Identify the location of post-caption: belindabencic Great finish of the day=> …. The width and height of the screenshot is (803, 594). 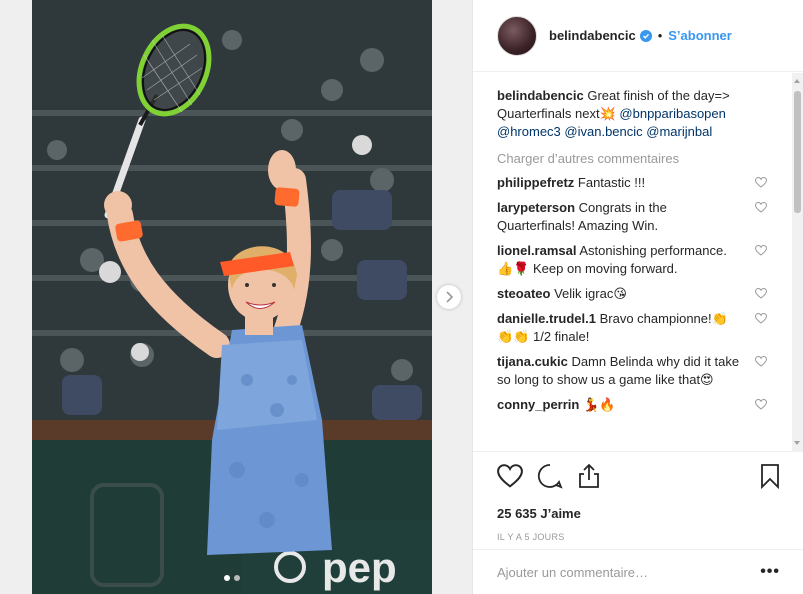
(627, 114).